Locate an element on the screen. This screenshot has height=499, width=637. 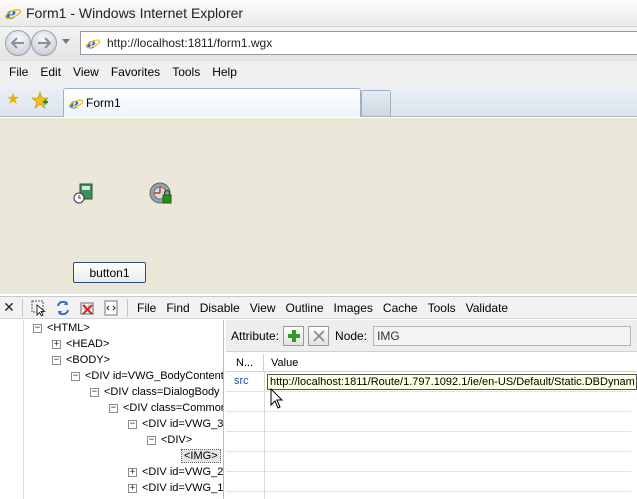
tab-form1: e Form1 is located at coordinates (212, 102).